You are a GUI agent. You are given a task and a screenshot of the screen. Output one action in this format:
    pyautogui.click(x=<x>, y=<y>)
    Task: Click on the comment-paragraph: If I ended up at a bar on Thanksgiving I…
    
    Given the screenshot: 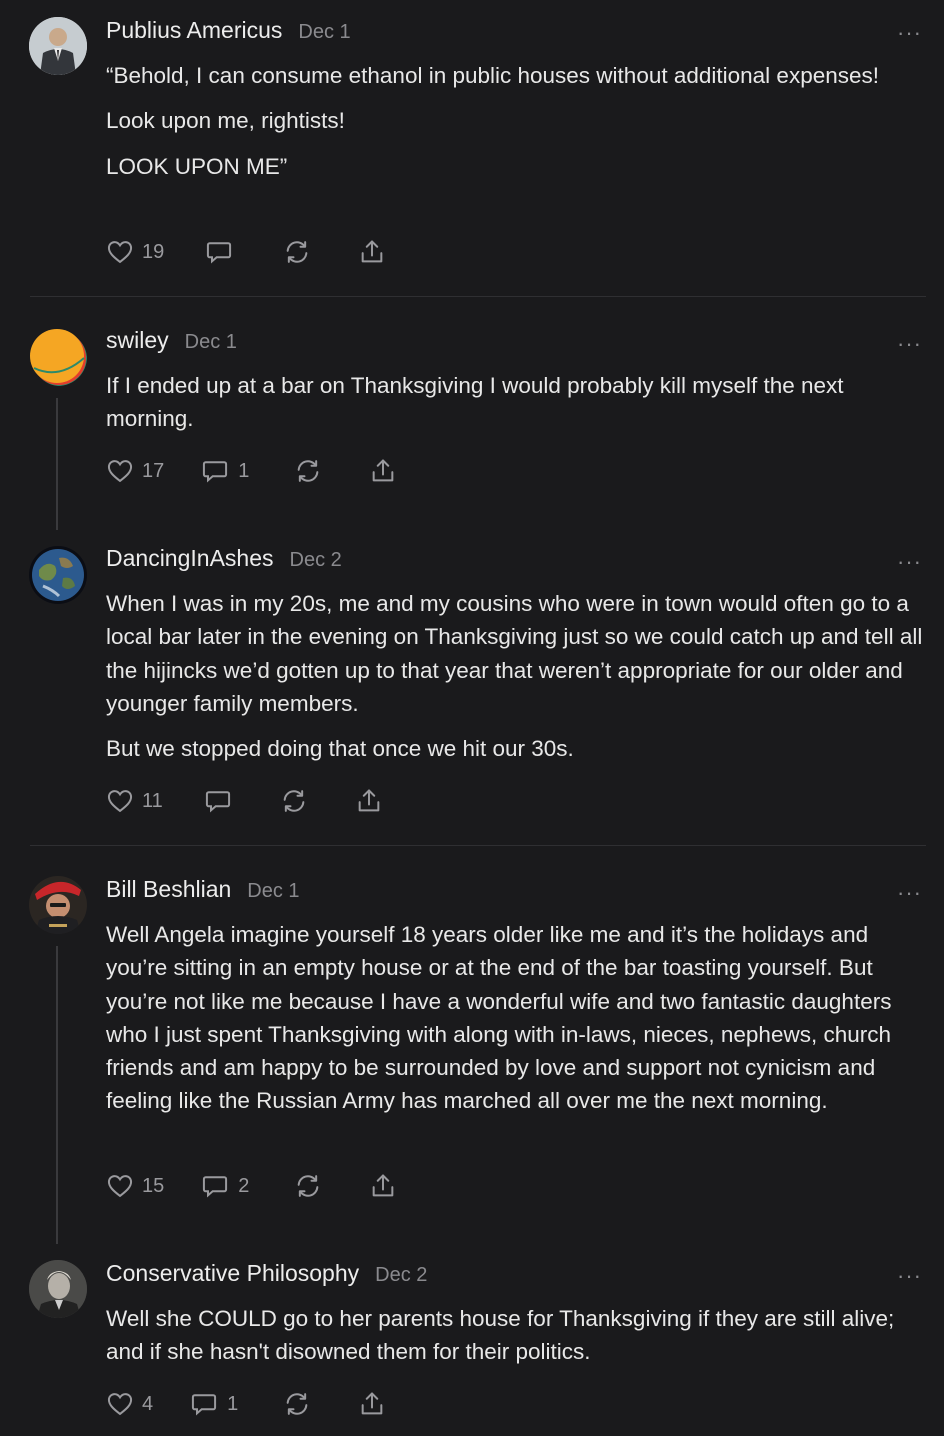 What is the action you would take?
    pyautogui.click(x=475, y=402)
    